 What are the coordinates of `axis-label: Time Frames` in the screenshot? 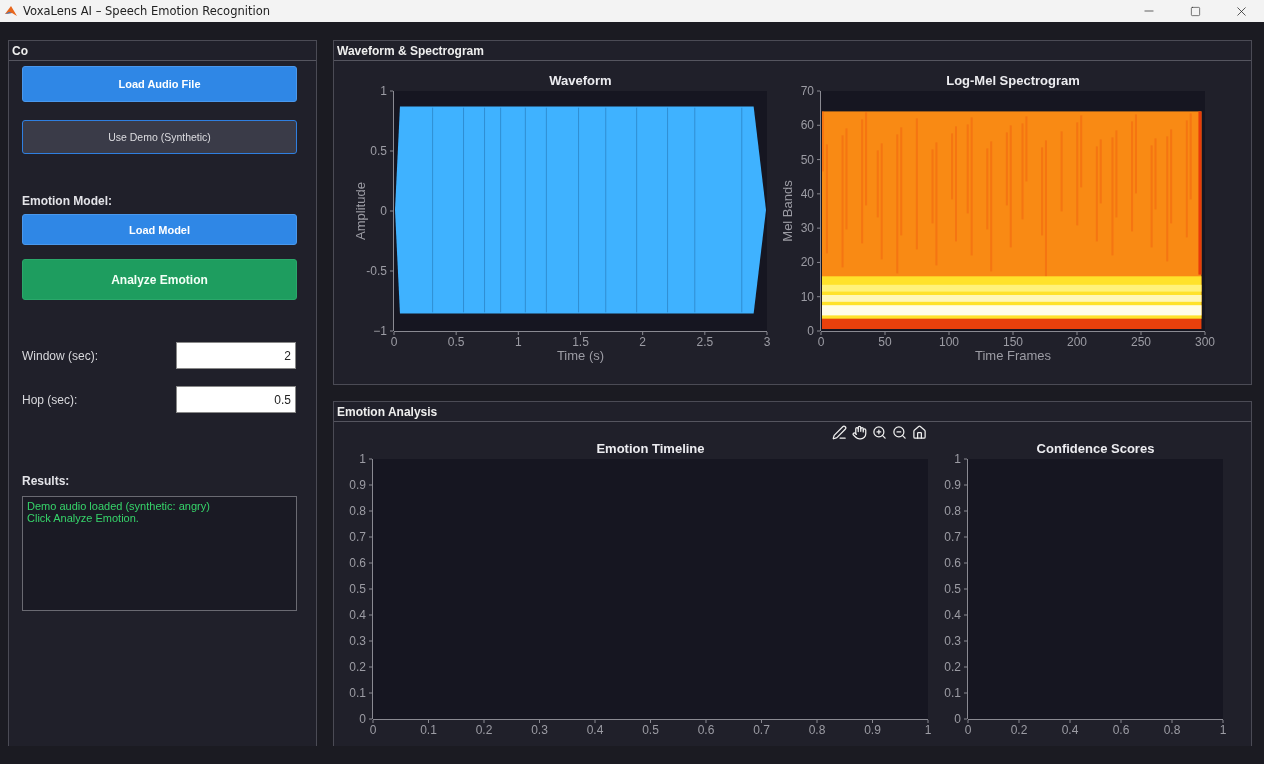 It's located at (1013, 355).